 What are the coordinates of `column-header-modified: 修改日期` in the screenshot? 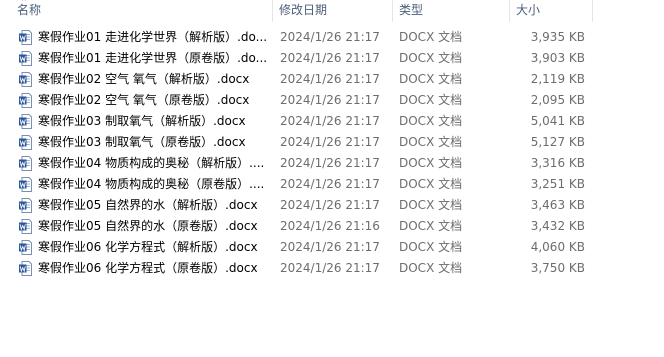 It's located at (334, 11).